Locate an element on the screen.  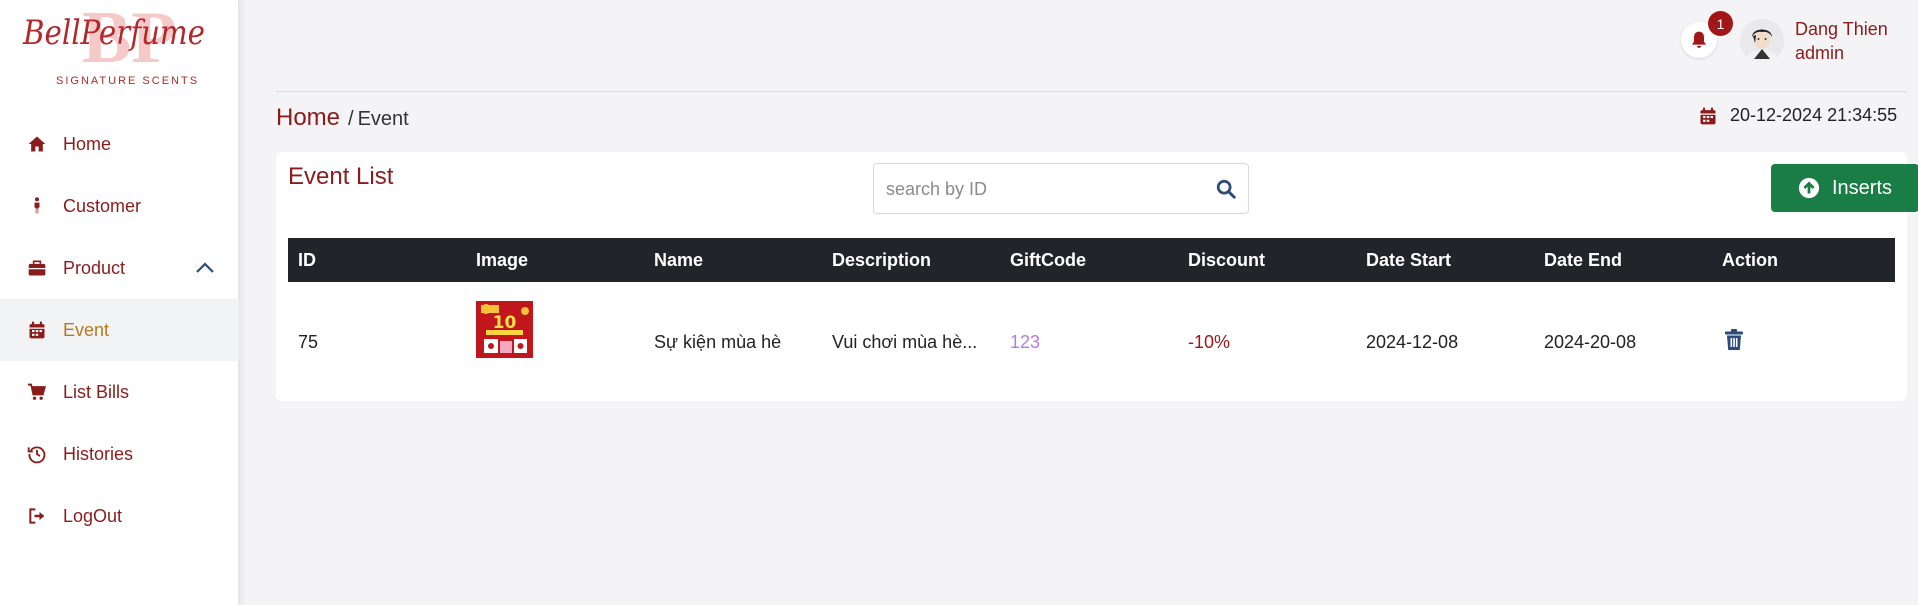
column-header: Discount is located at coordinates (1227, 259).